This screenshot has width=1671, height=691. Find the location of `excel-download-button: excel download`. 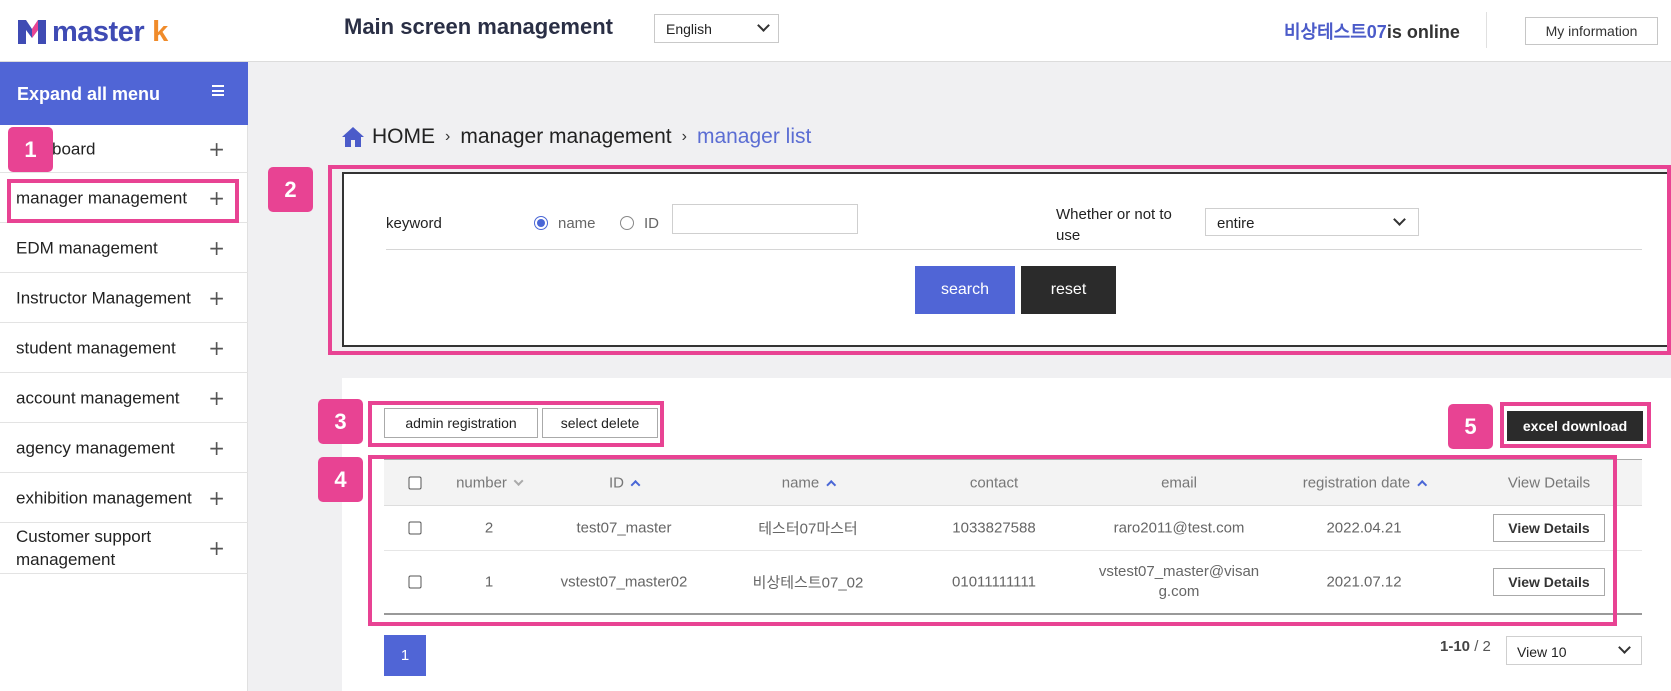

excel-download-button: excel download is located at coordinates (1575, 426).